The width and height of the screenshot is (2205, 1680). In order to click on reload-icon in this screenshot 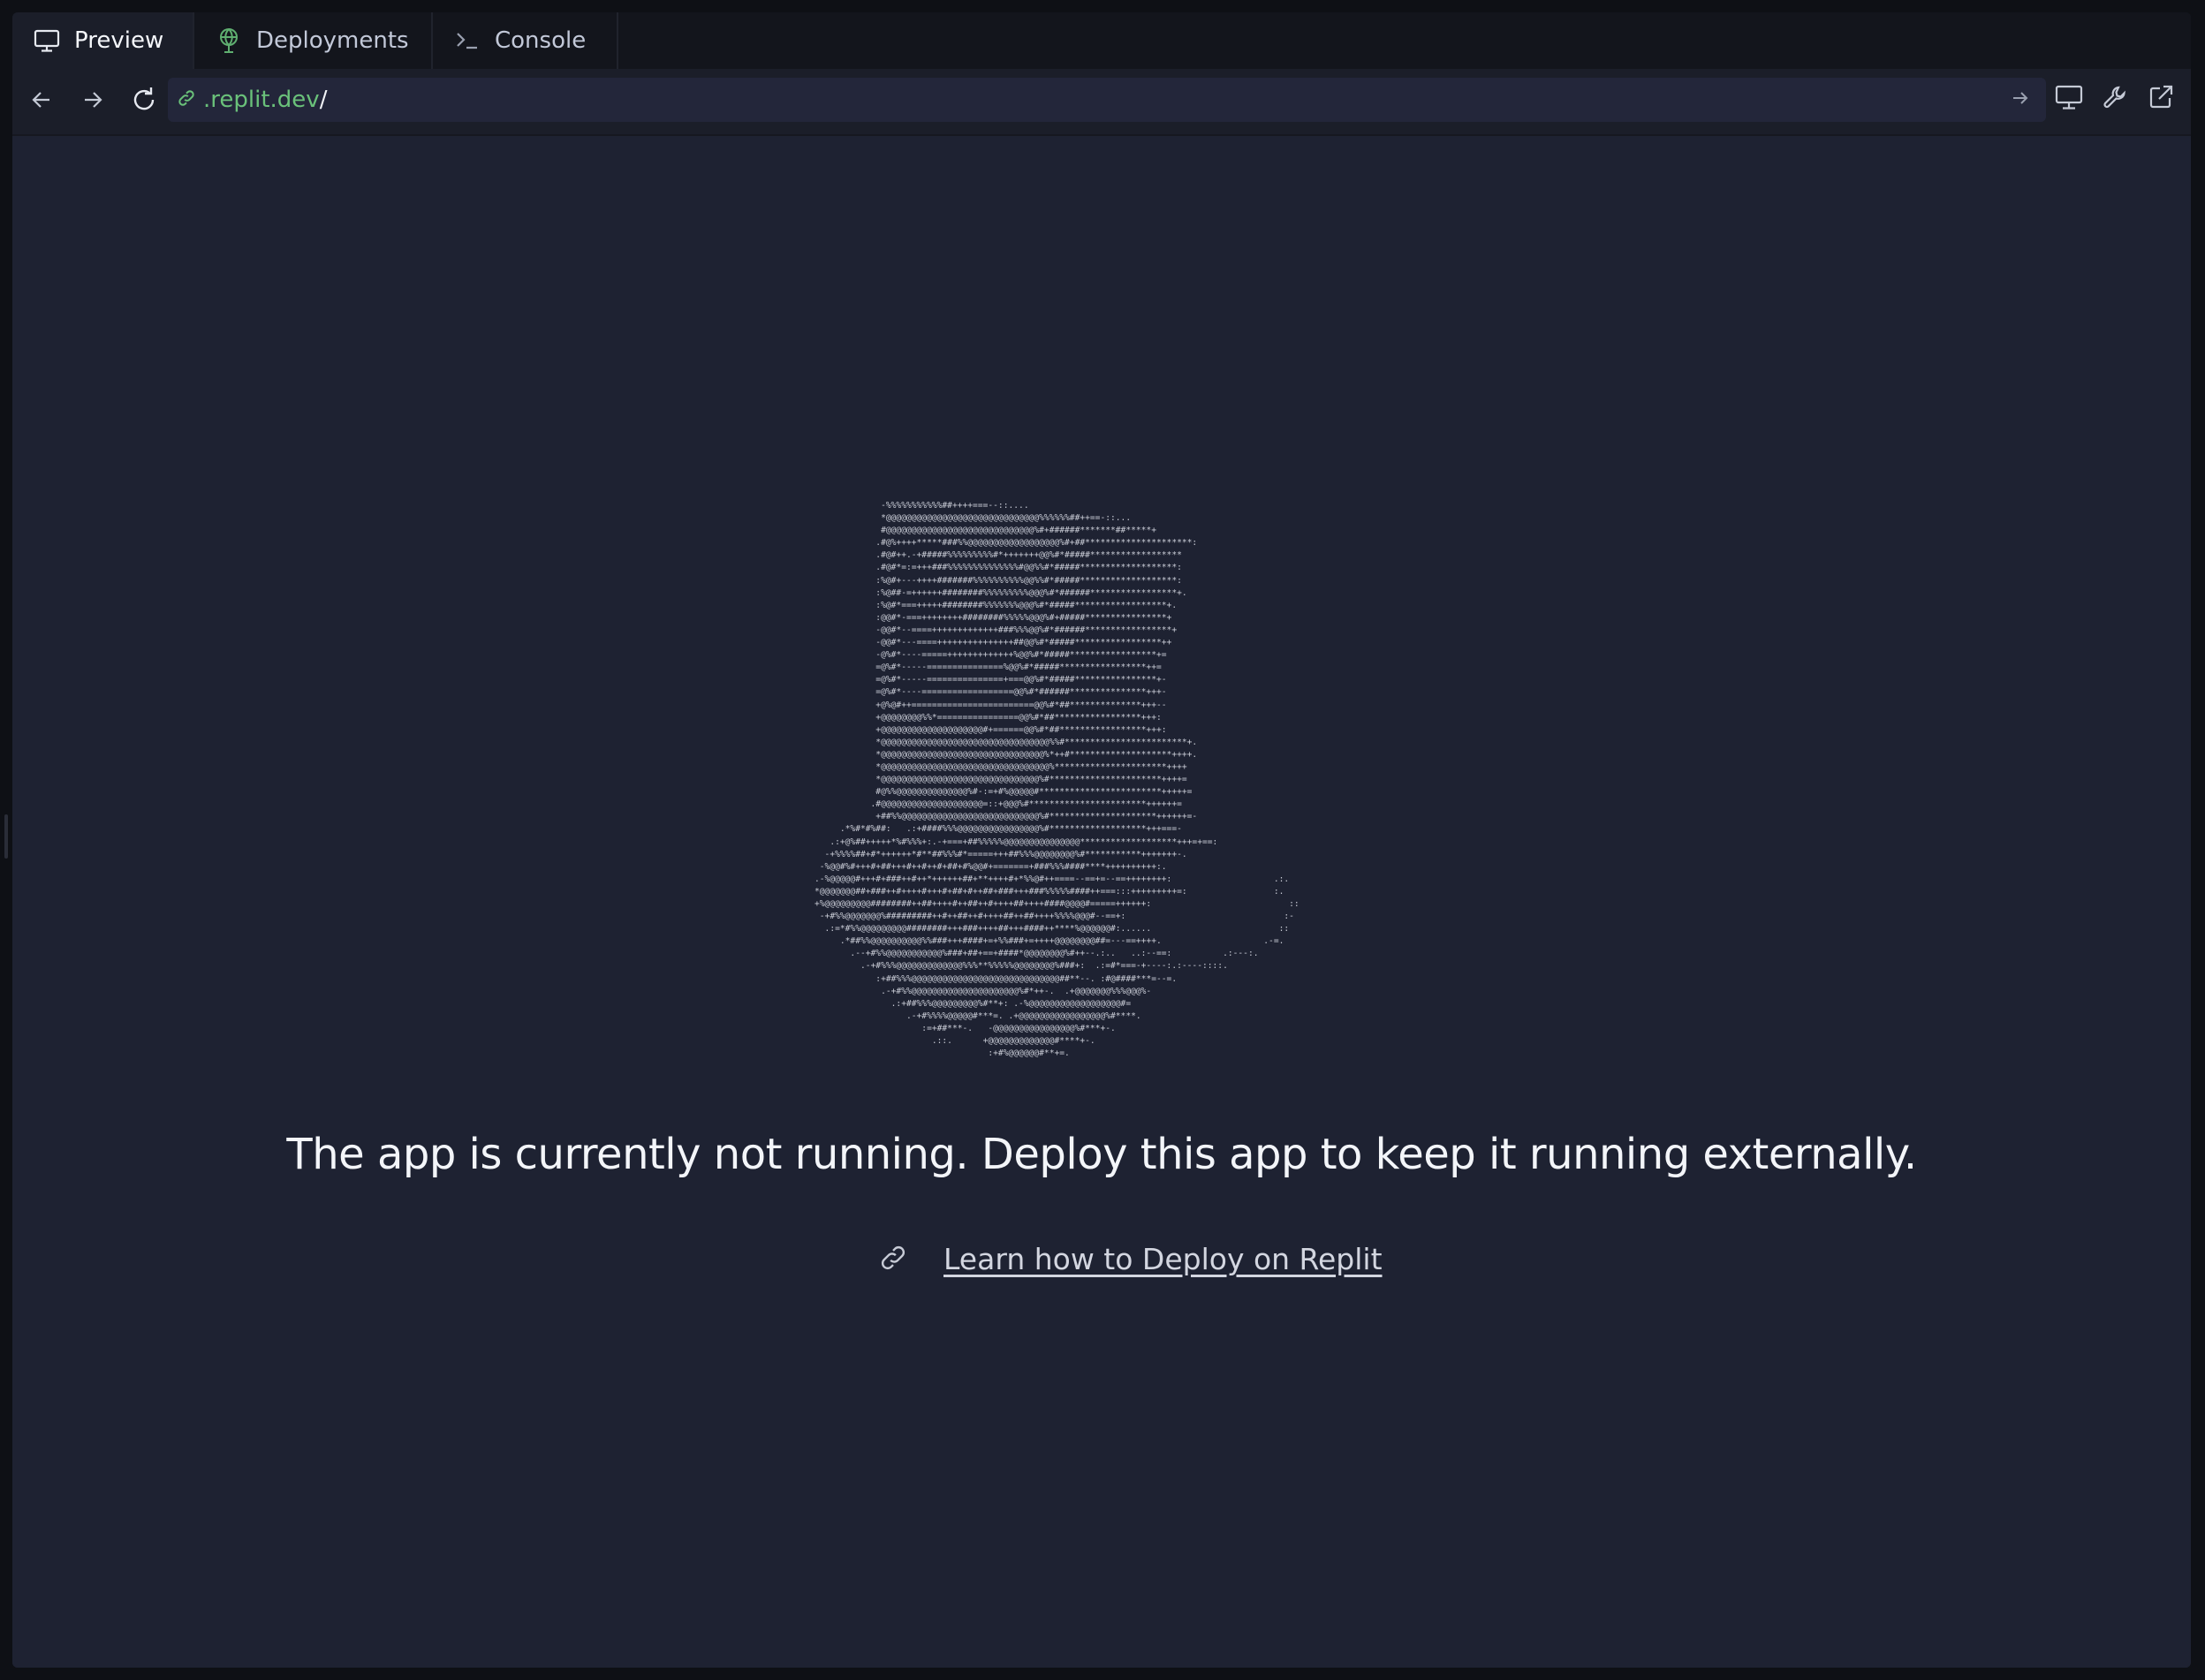, I will do `click(144, 101)`.